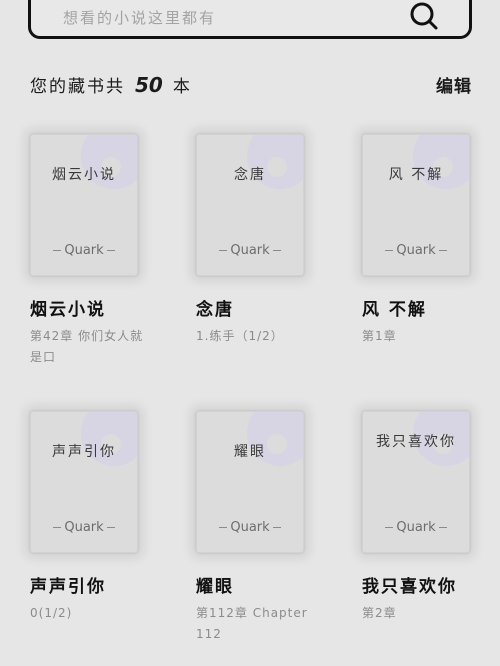 The width and height of the screenshot is (500, 666). What do you see at coordinates (252, 623) in the screenshot?
I see `reading-progress: 第112章 Chapter 112` at bounding box center [252, 623].